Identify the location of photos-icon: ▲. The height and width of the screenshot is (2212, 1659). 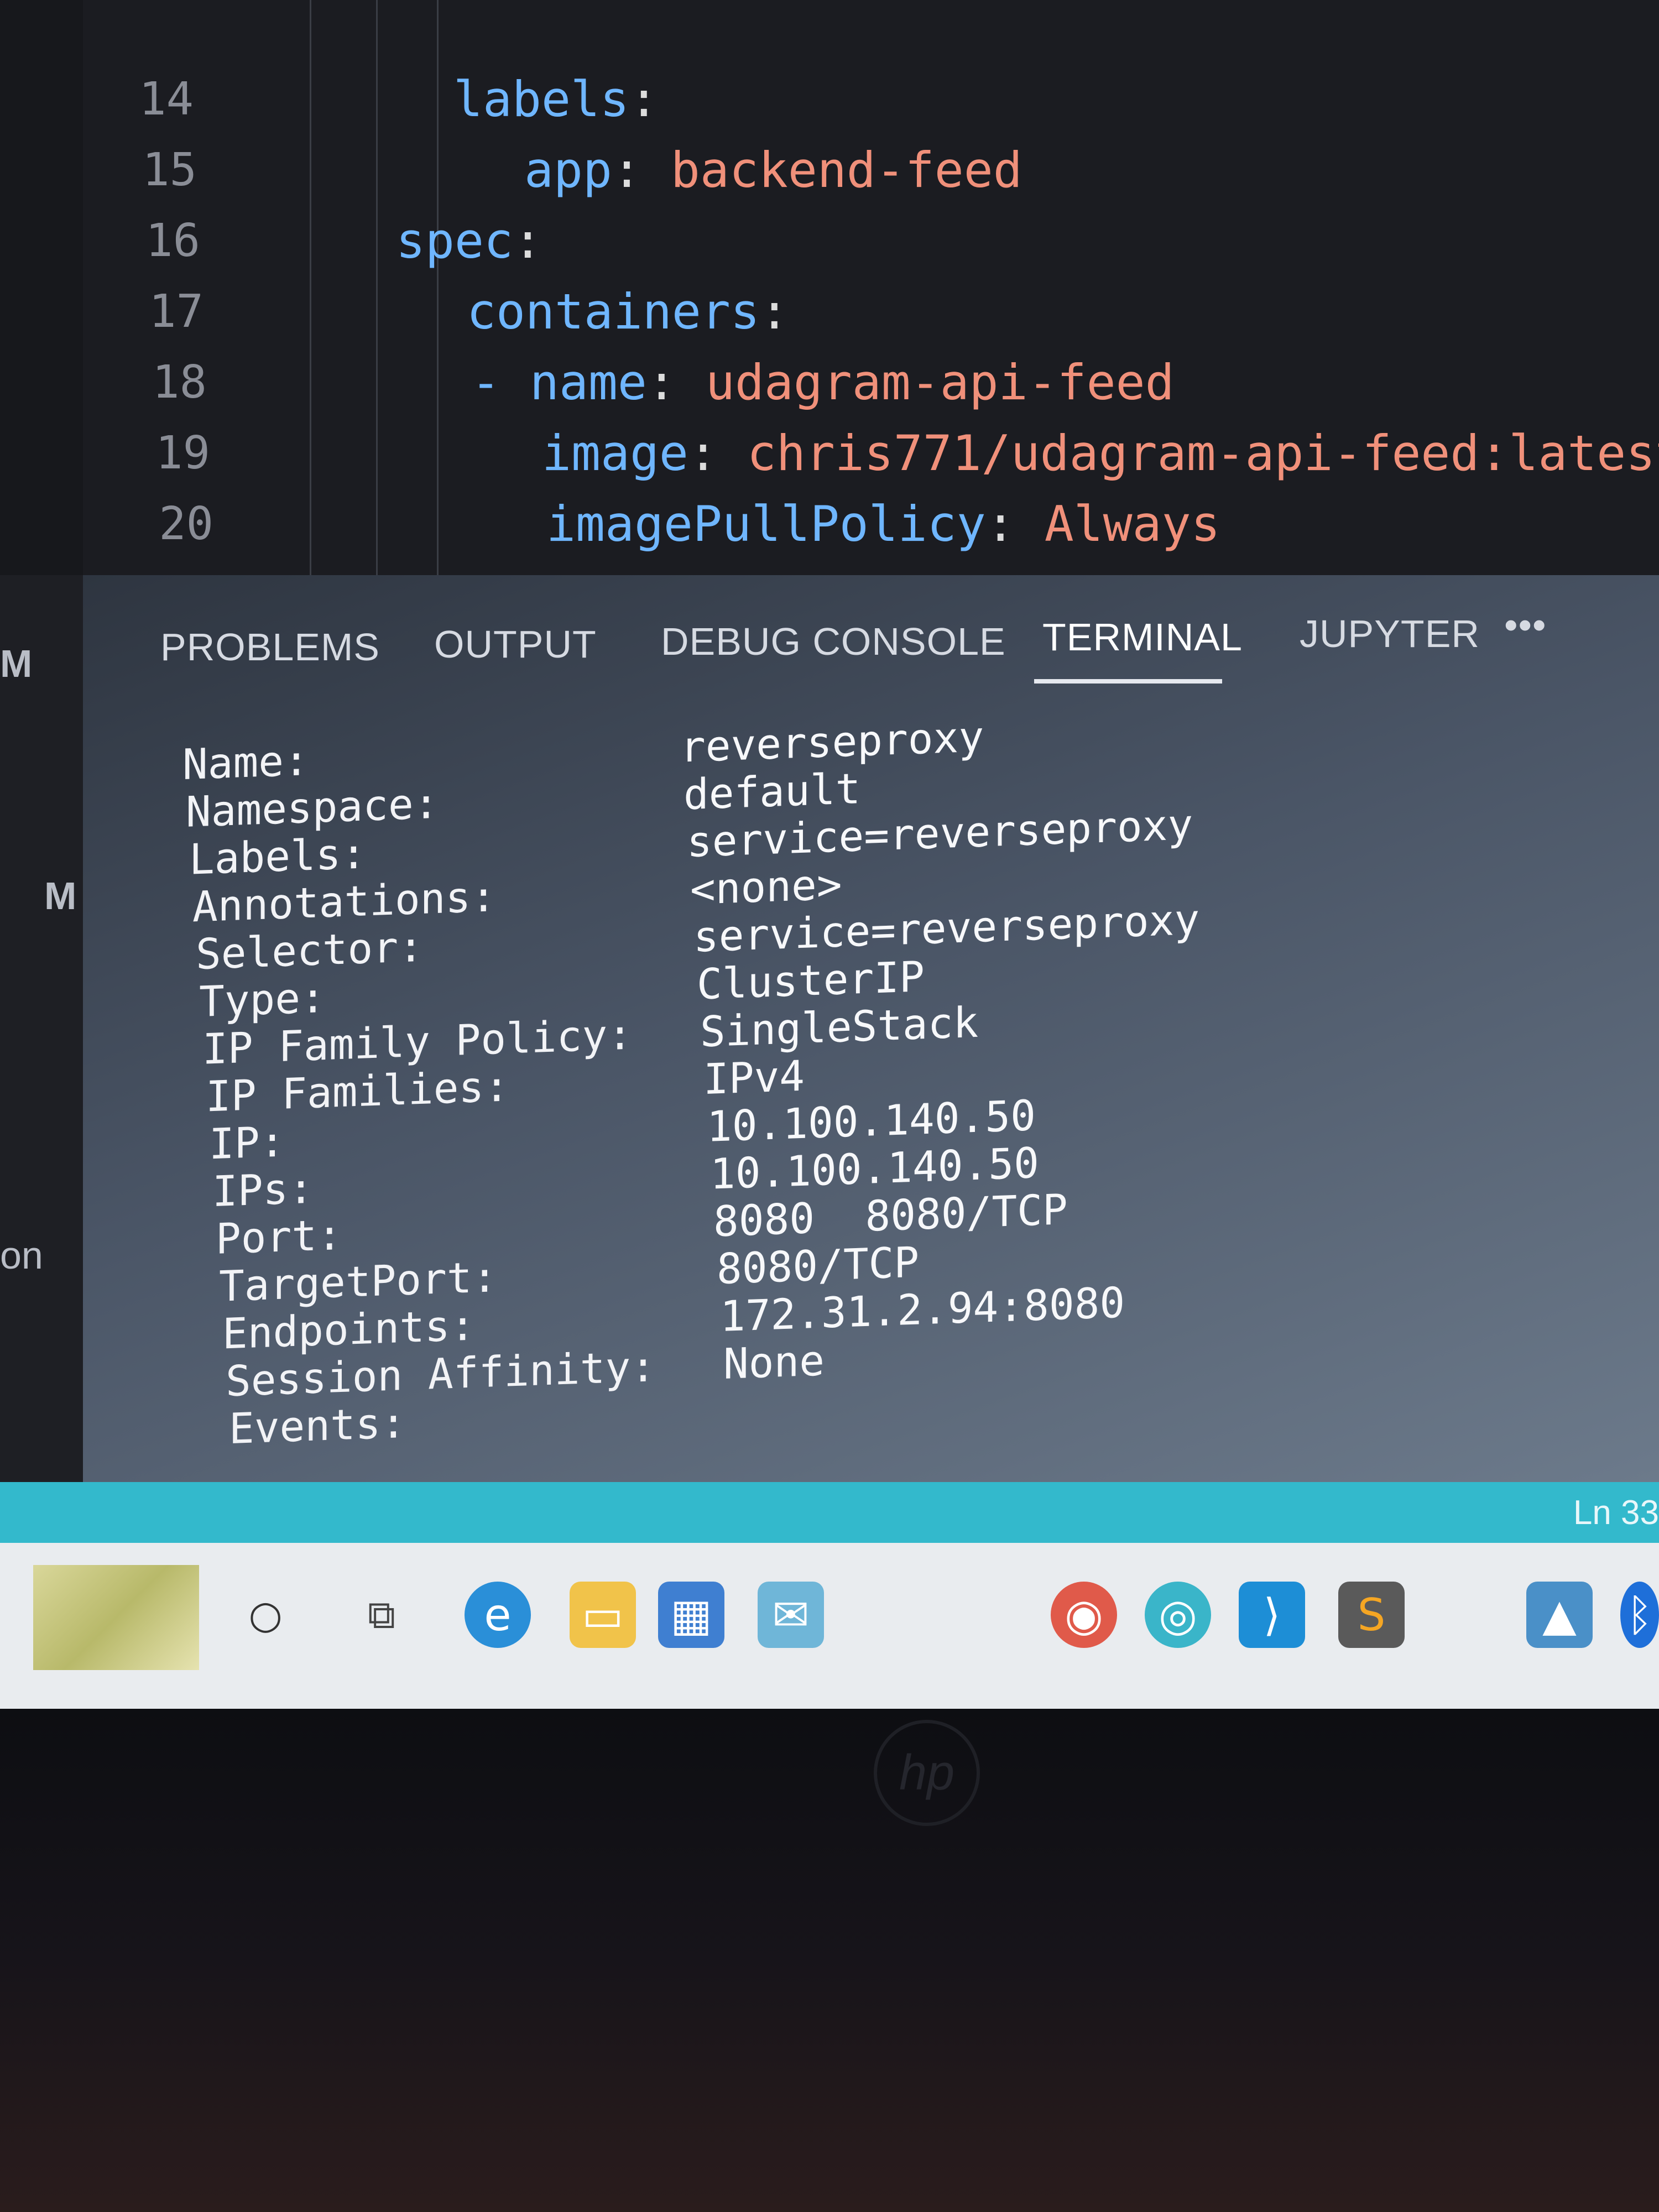
(1559, 1615).